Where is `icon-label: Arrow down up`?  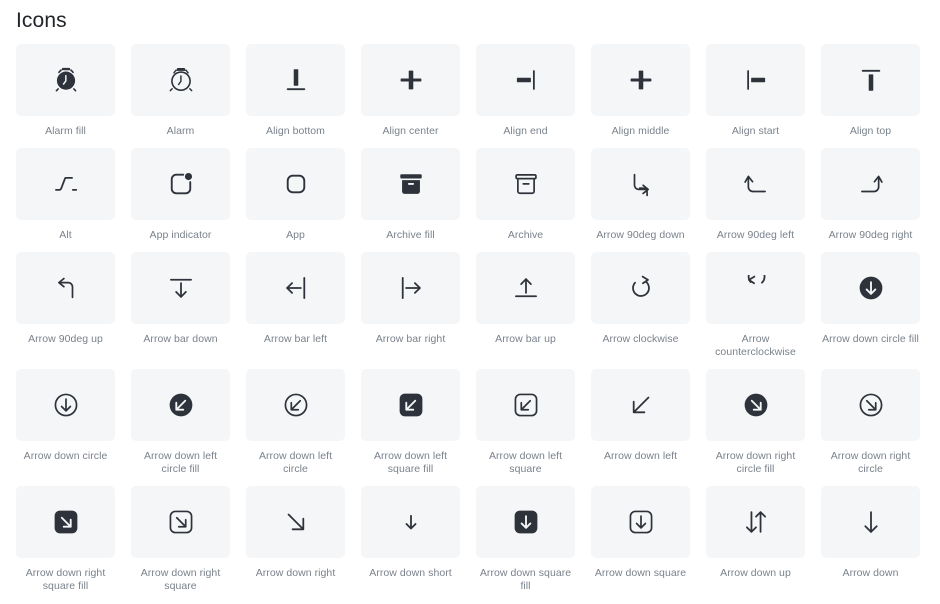 icon-label: Arrow down up is located at coordinates (755, 573).